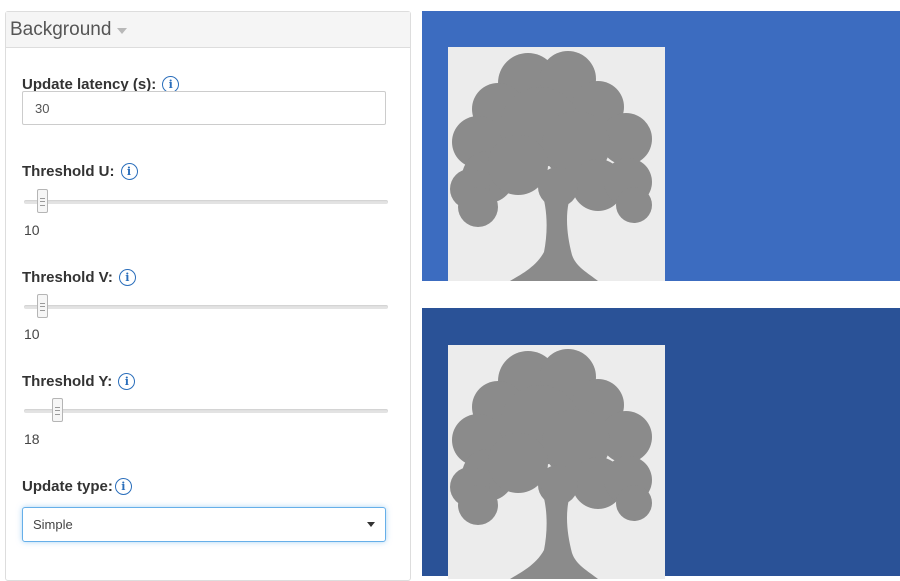 This screenshot has height=581, width=900. Describe the element at coordinates (208, 30) in the screenshot. I see `panel-header: Background` at that location.